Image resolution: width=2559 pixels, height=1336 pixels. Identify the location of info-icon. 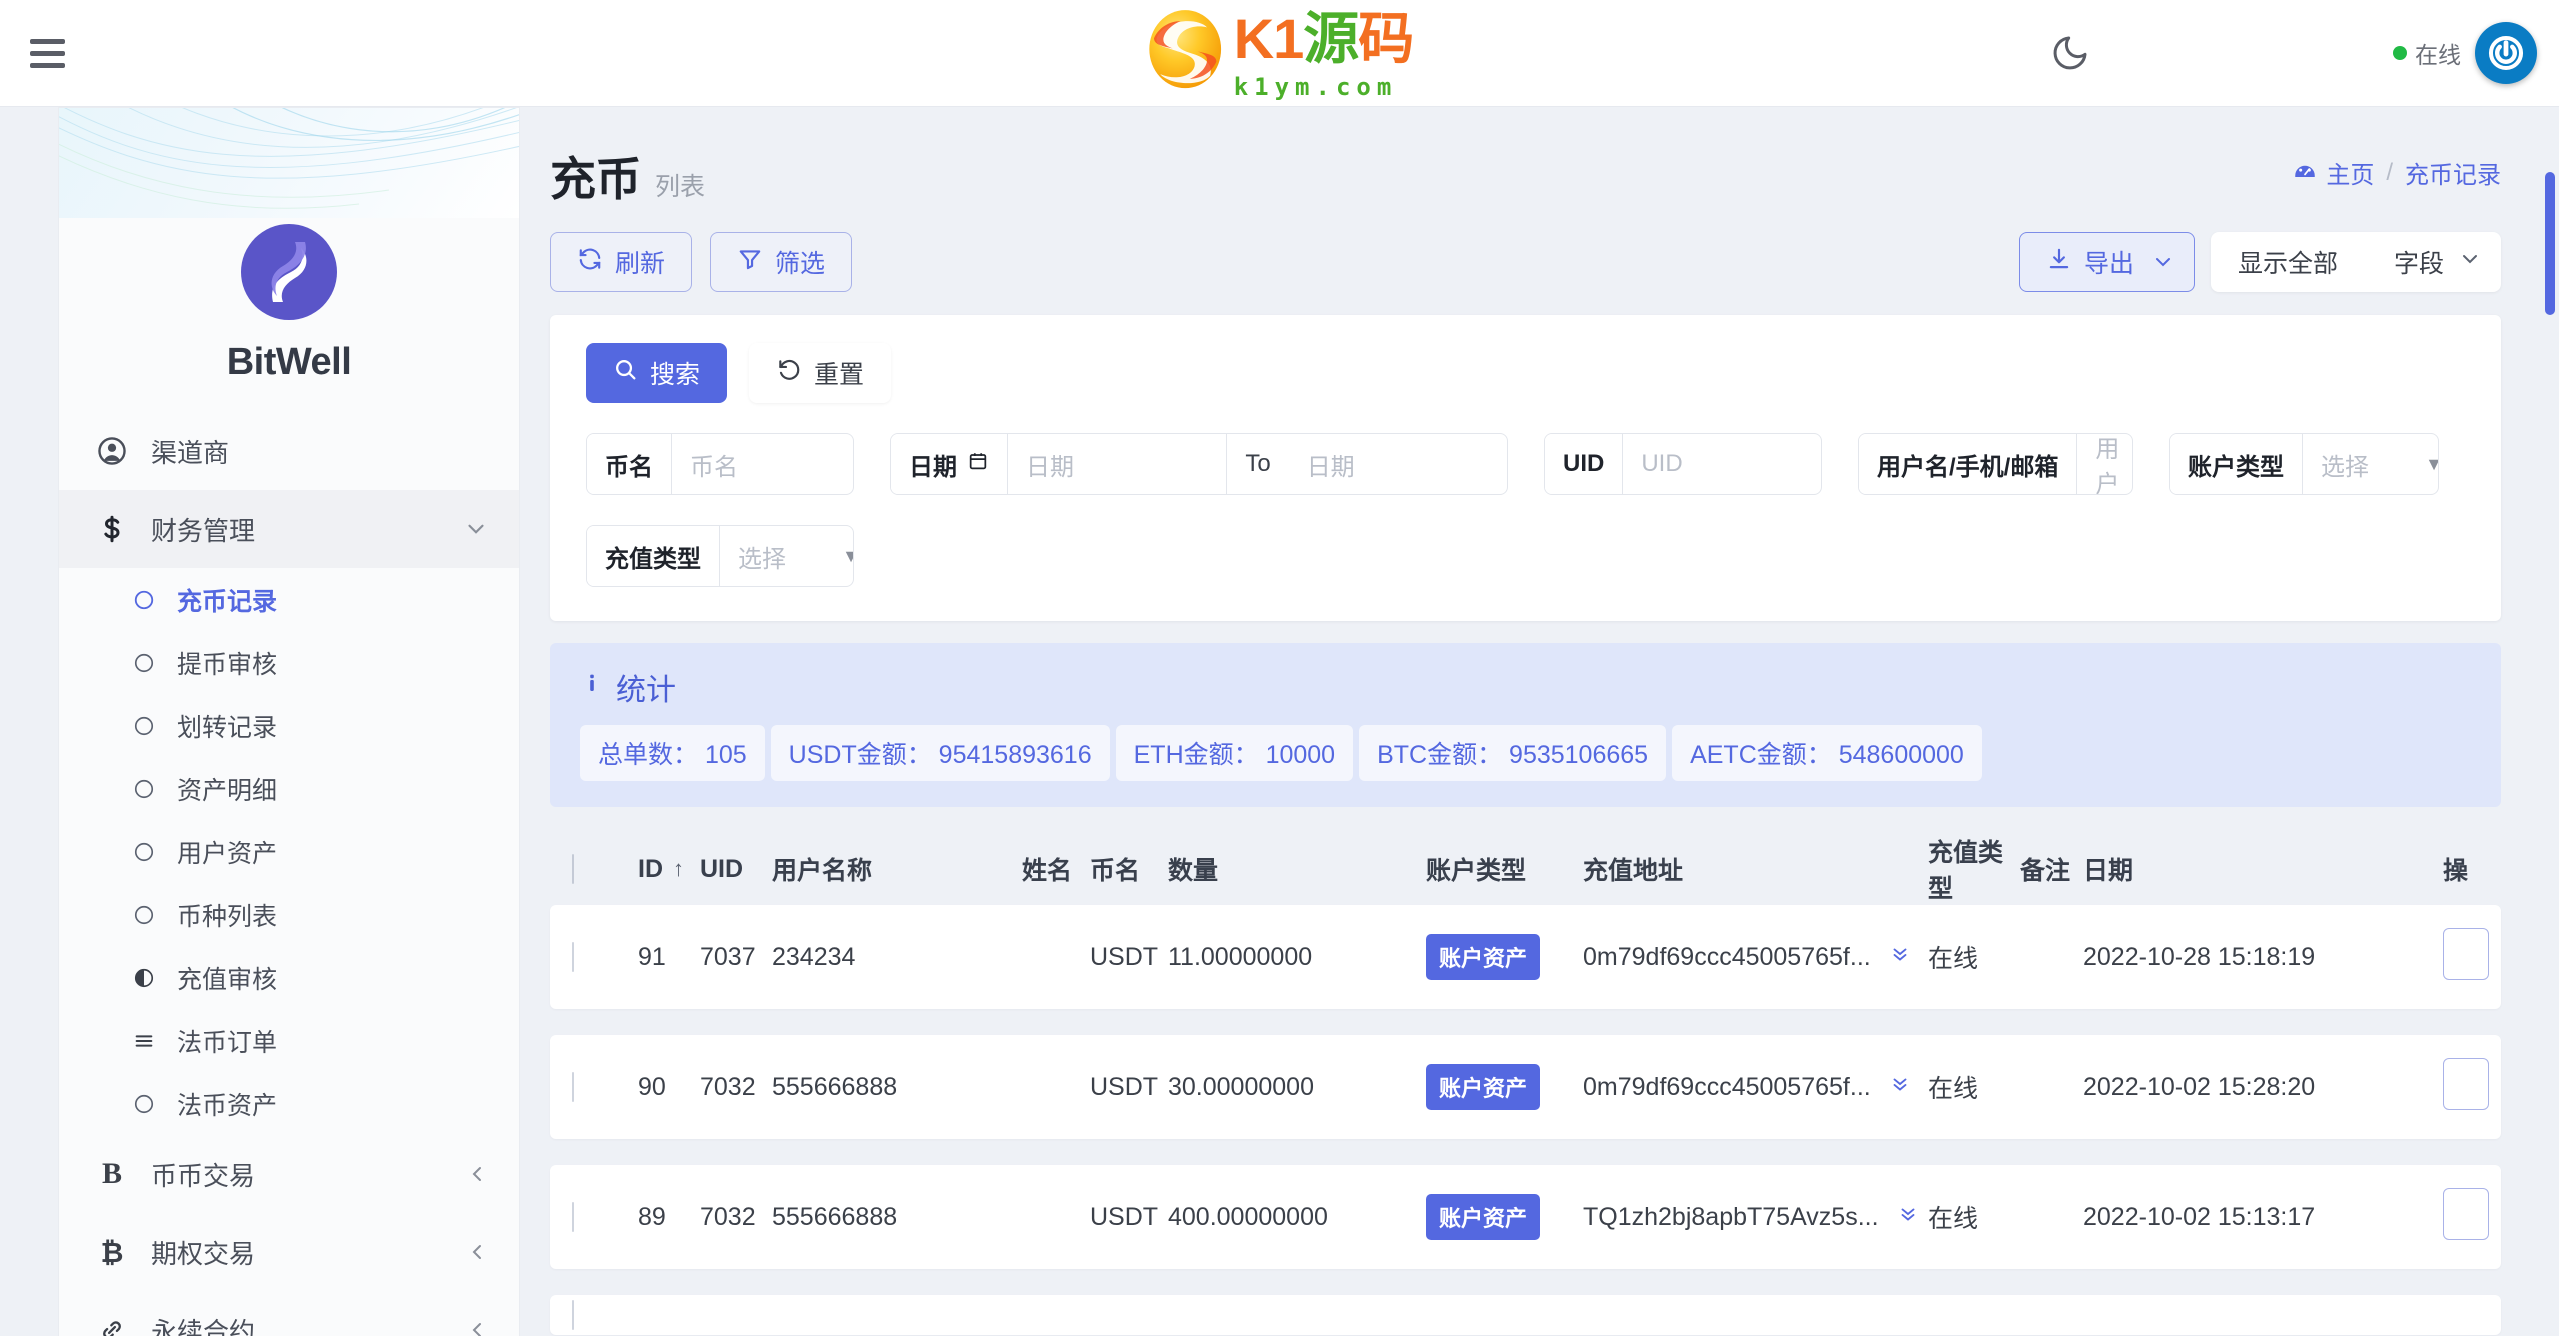
(592, 687).